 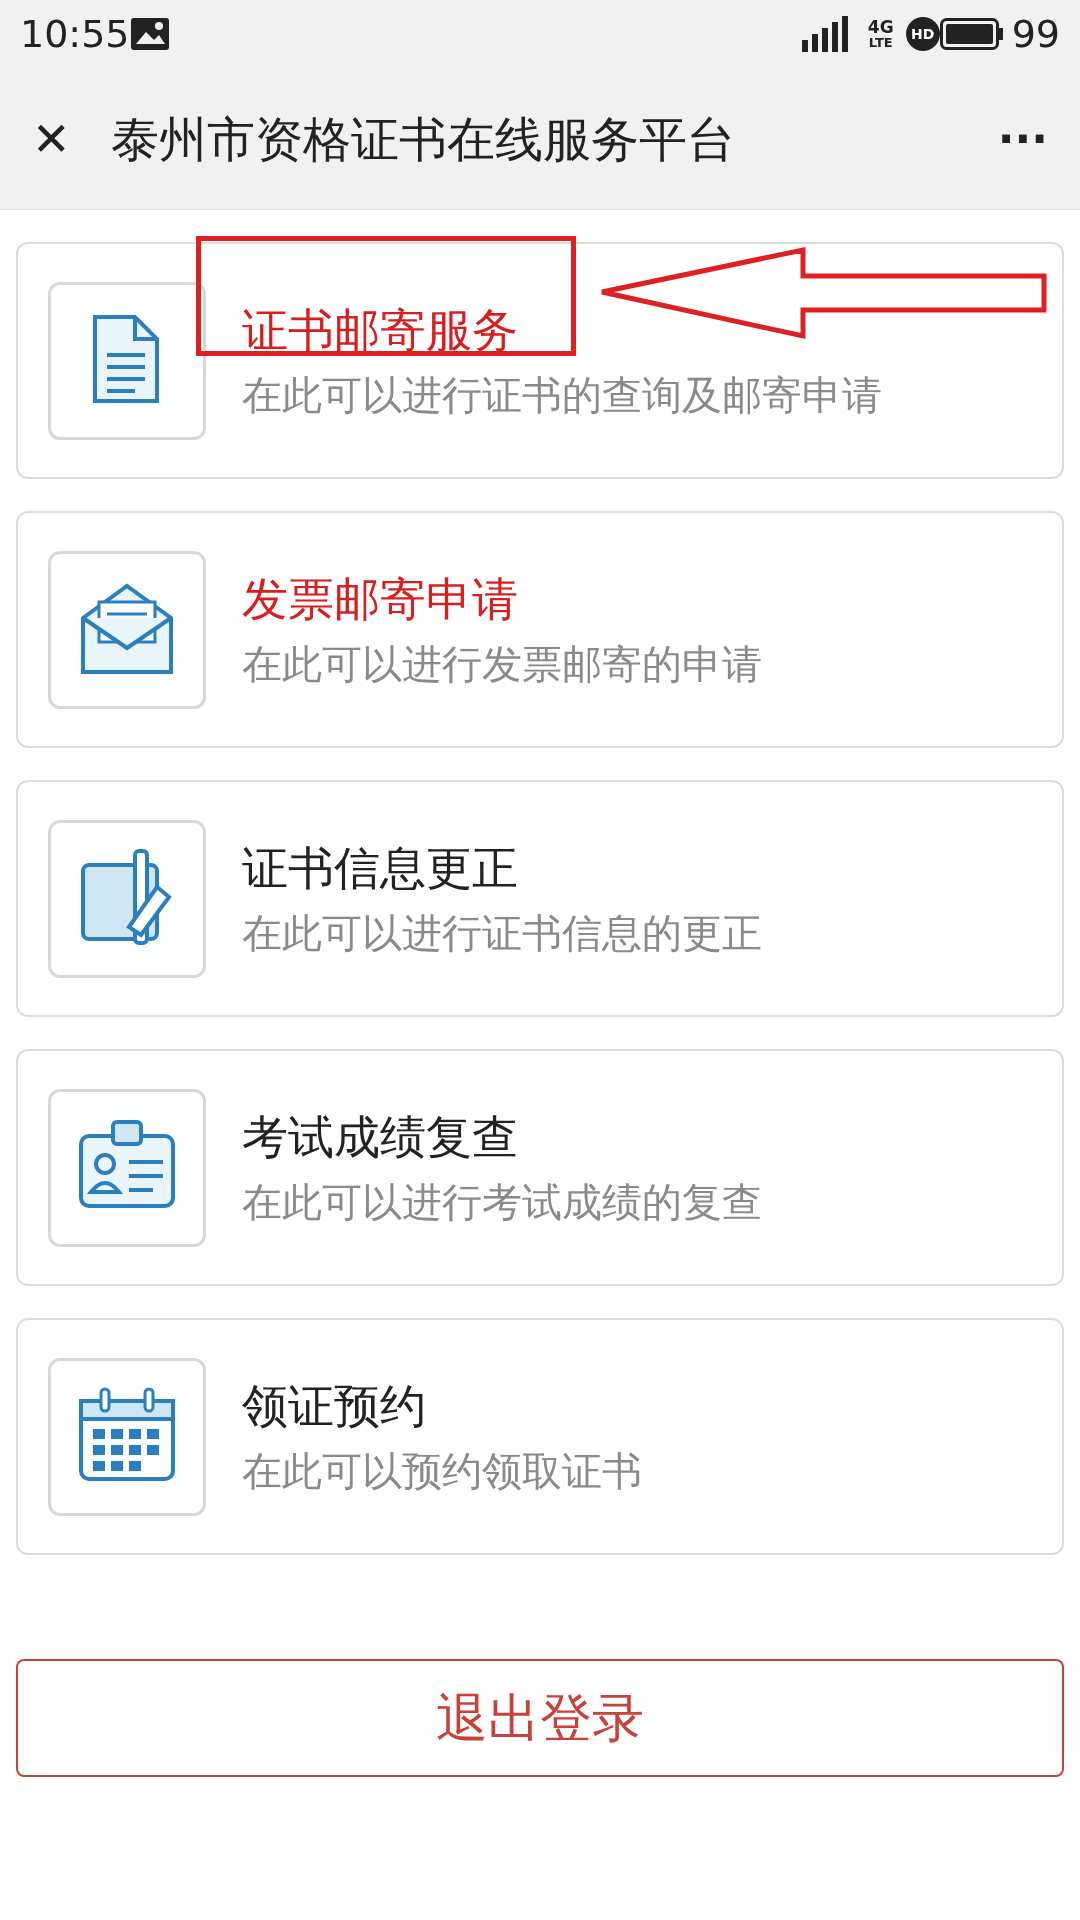 What do you see at coordinates (380, 598) in the screenshot?
I see `service-title: 发票邮寄申请` at bounding box center [380, 598].